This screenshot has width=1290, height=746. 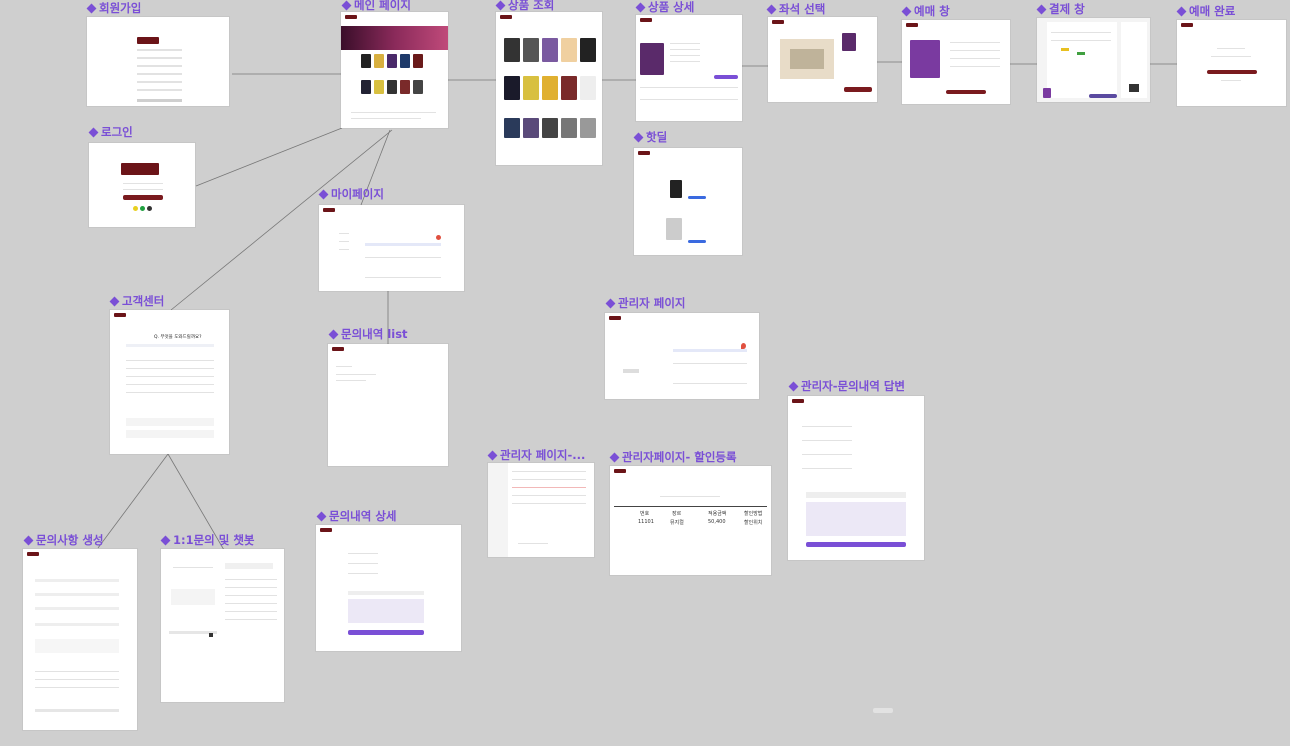 What do you see at coordinates (1067, 9) in the screenshot?
I see `frame-title: 결제 창` at bounding box center [1067, 9].